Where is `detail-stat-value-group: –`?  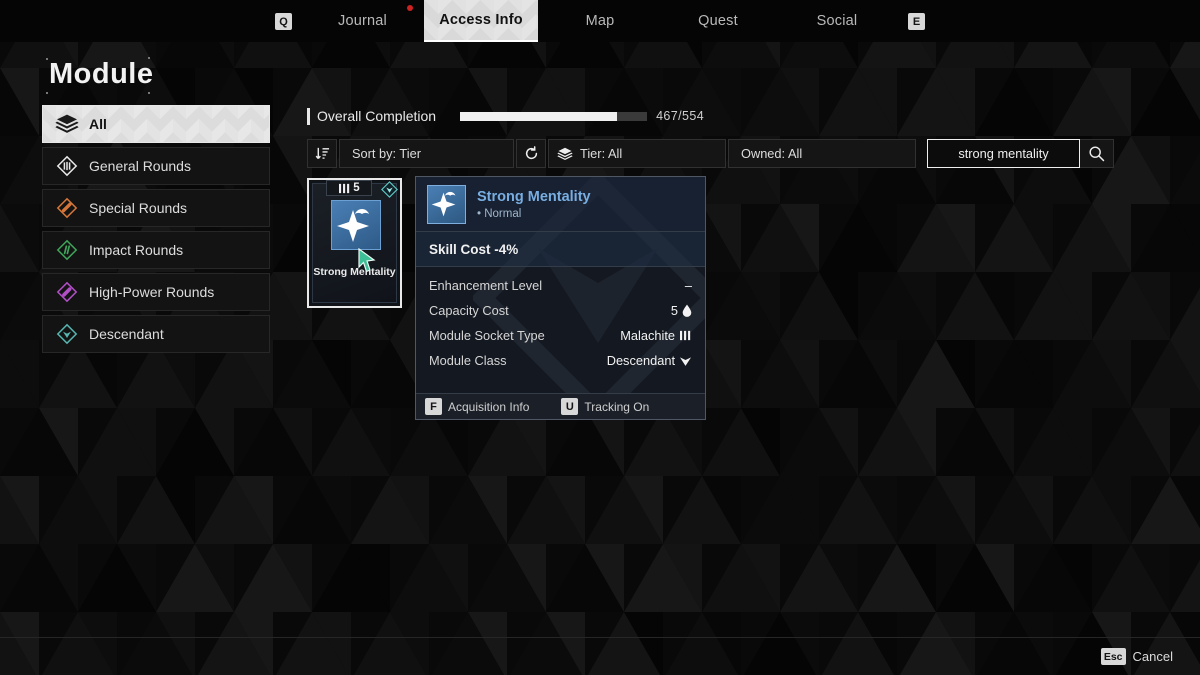 detail-stat-value-group: – is located at coordinates (688, 285).